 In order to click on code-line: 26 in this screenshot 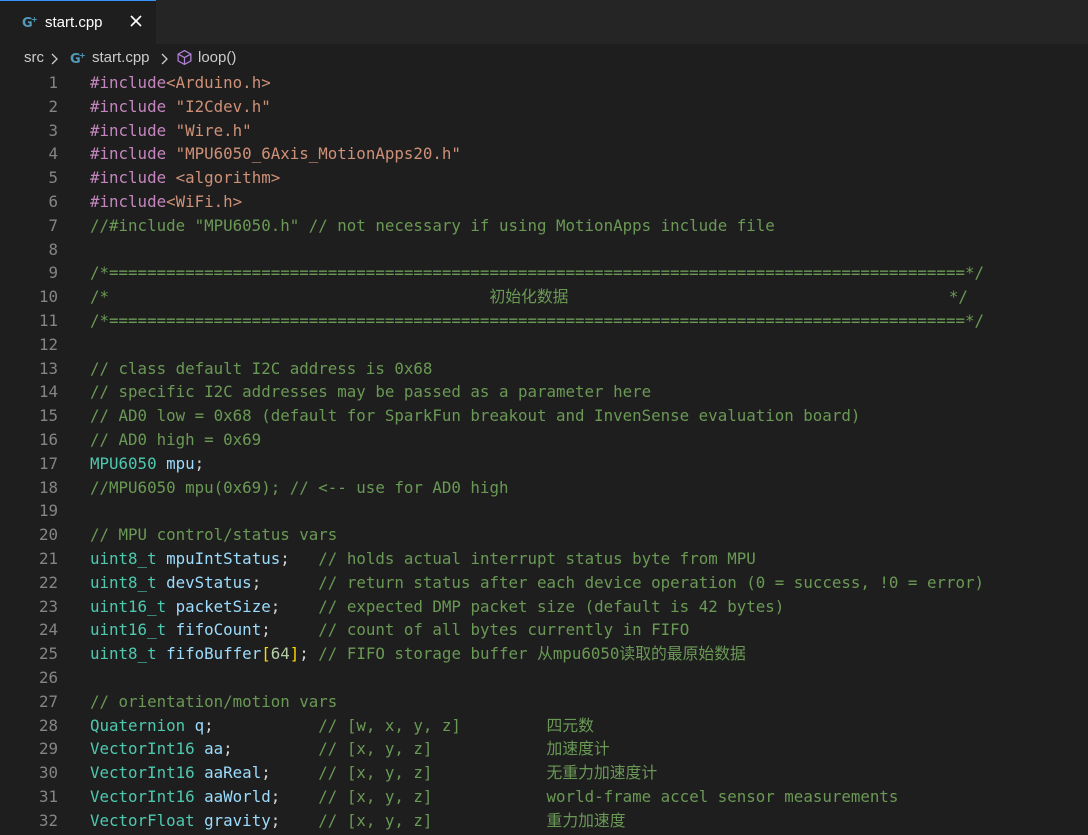, I will do `click(544, 679)`.